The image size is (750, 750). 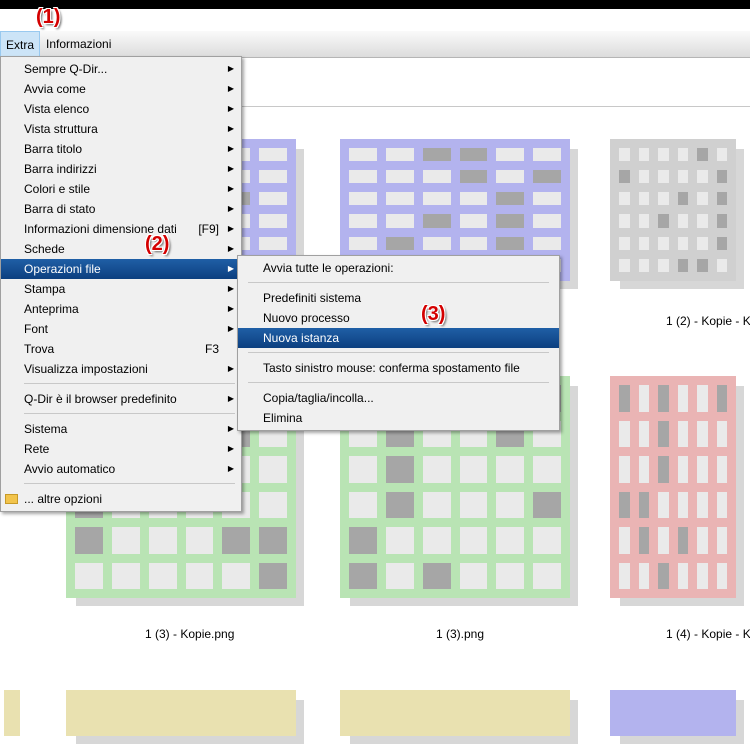 What do you see at coordinates (398, 418) in the screenshot?
I see `fileops-item-elimina: Elimina` at bounding box center [398, 418].